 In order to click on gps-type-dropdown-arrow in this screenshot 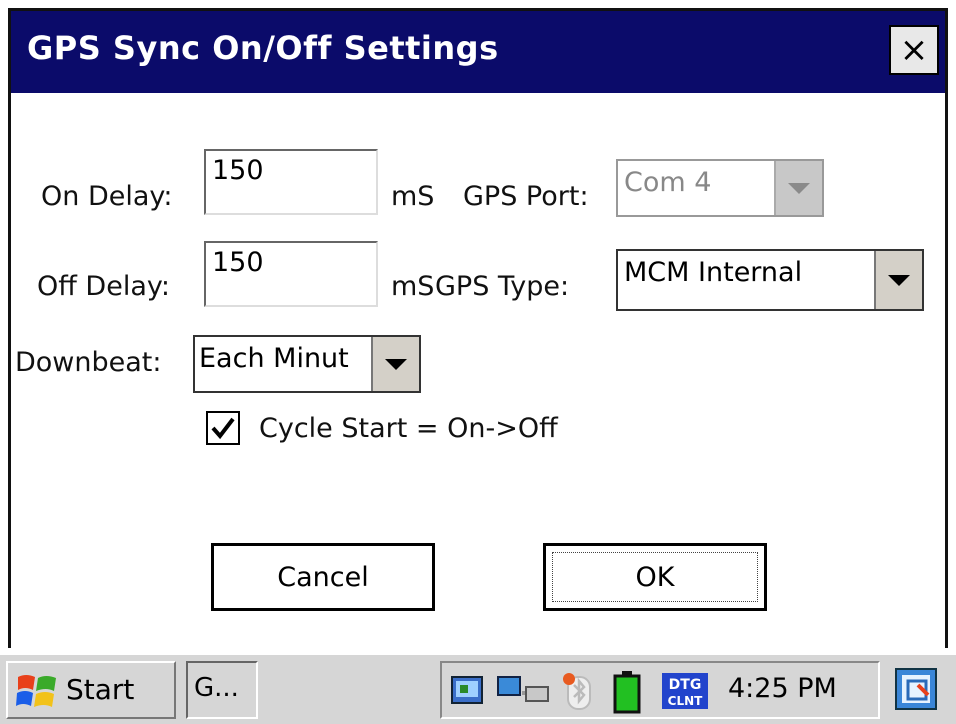, I will do `click(898, 280)`.